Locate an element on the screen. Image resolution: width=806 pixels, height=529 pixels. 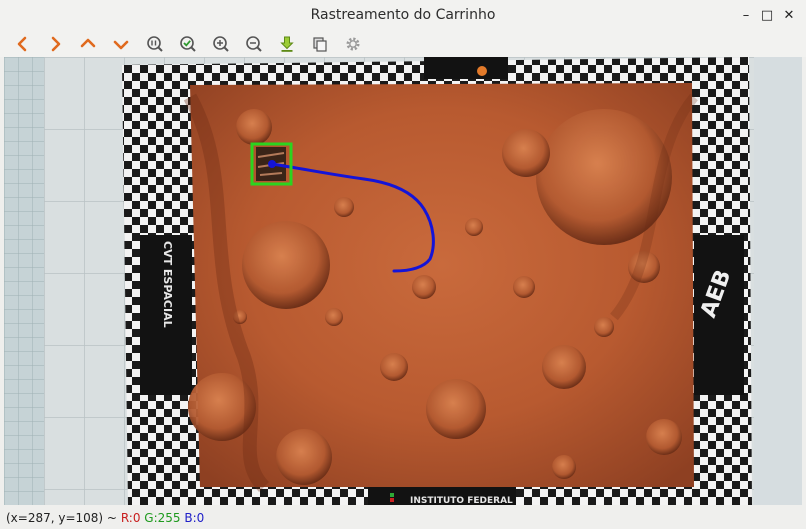
window-title: Rastreamento do Carrinho is located at coordinates (403, 15).